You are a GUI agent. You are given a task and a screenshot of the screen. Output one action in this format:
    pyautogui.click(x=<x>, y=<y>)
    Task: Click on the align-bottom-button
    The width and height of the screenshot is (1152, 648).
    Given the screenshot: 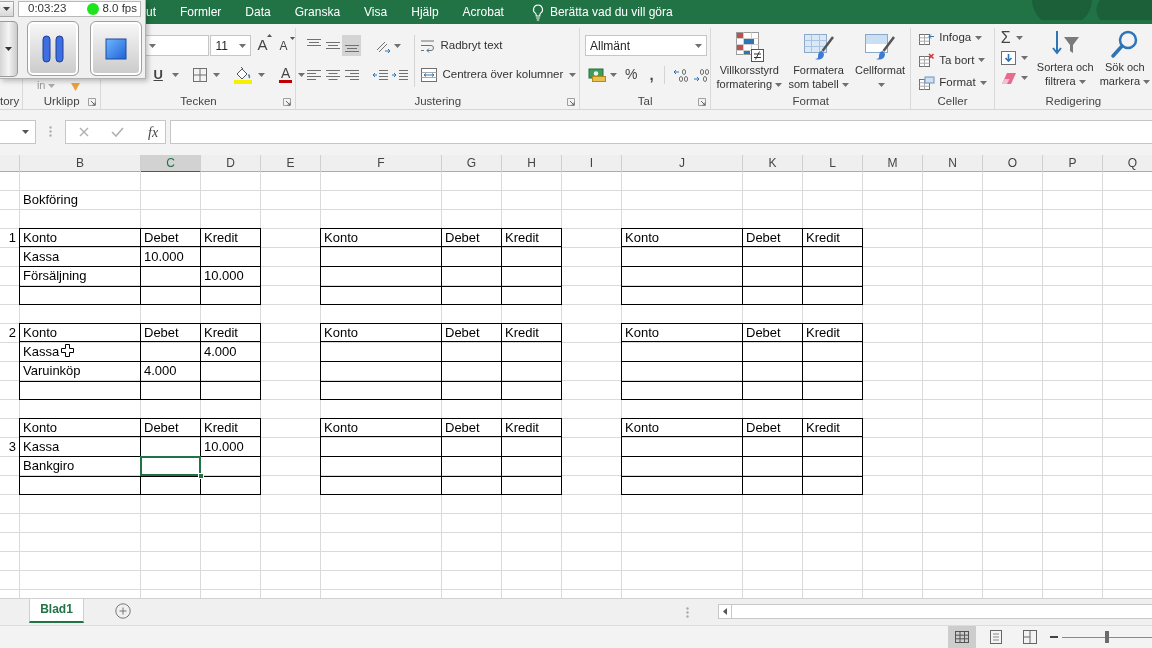 What is the action you would take?
    pyautogui.click(x=352, y=45)
    